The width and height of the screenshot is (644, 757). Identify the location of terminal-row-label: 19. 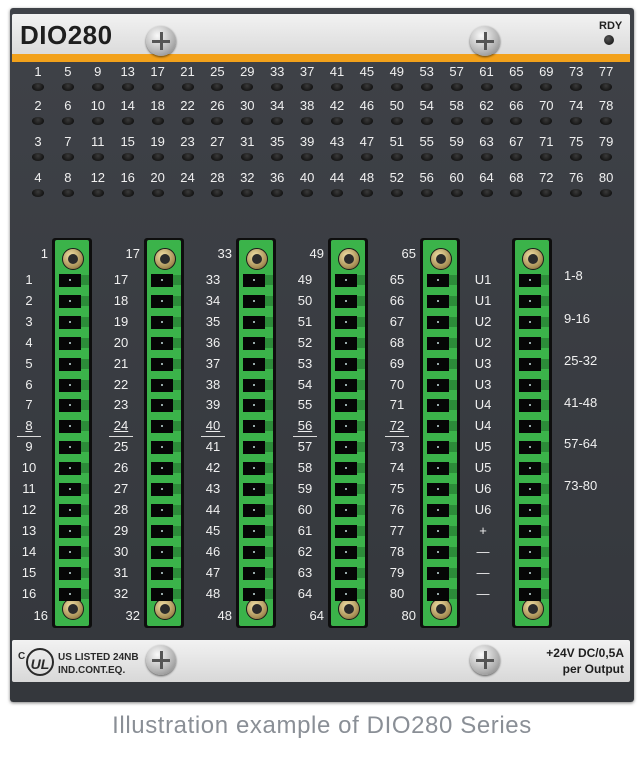
(121, 321).